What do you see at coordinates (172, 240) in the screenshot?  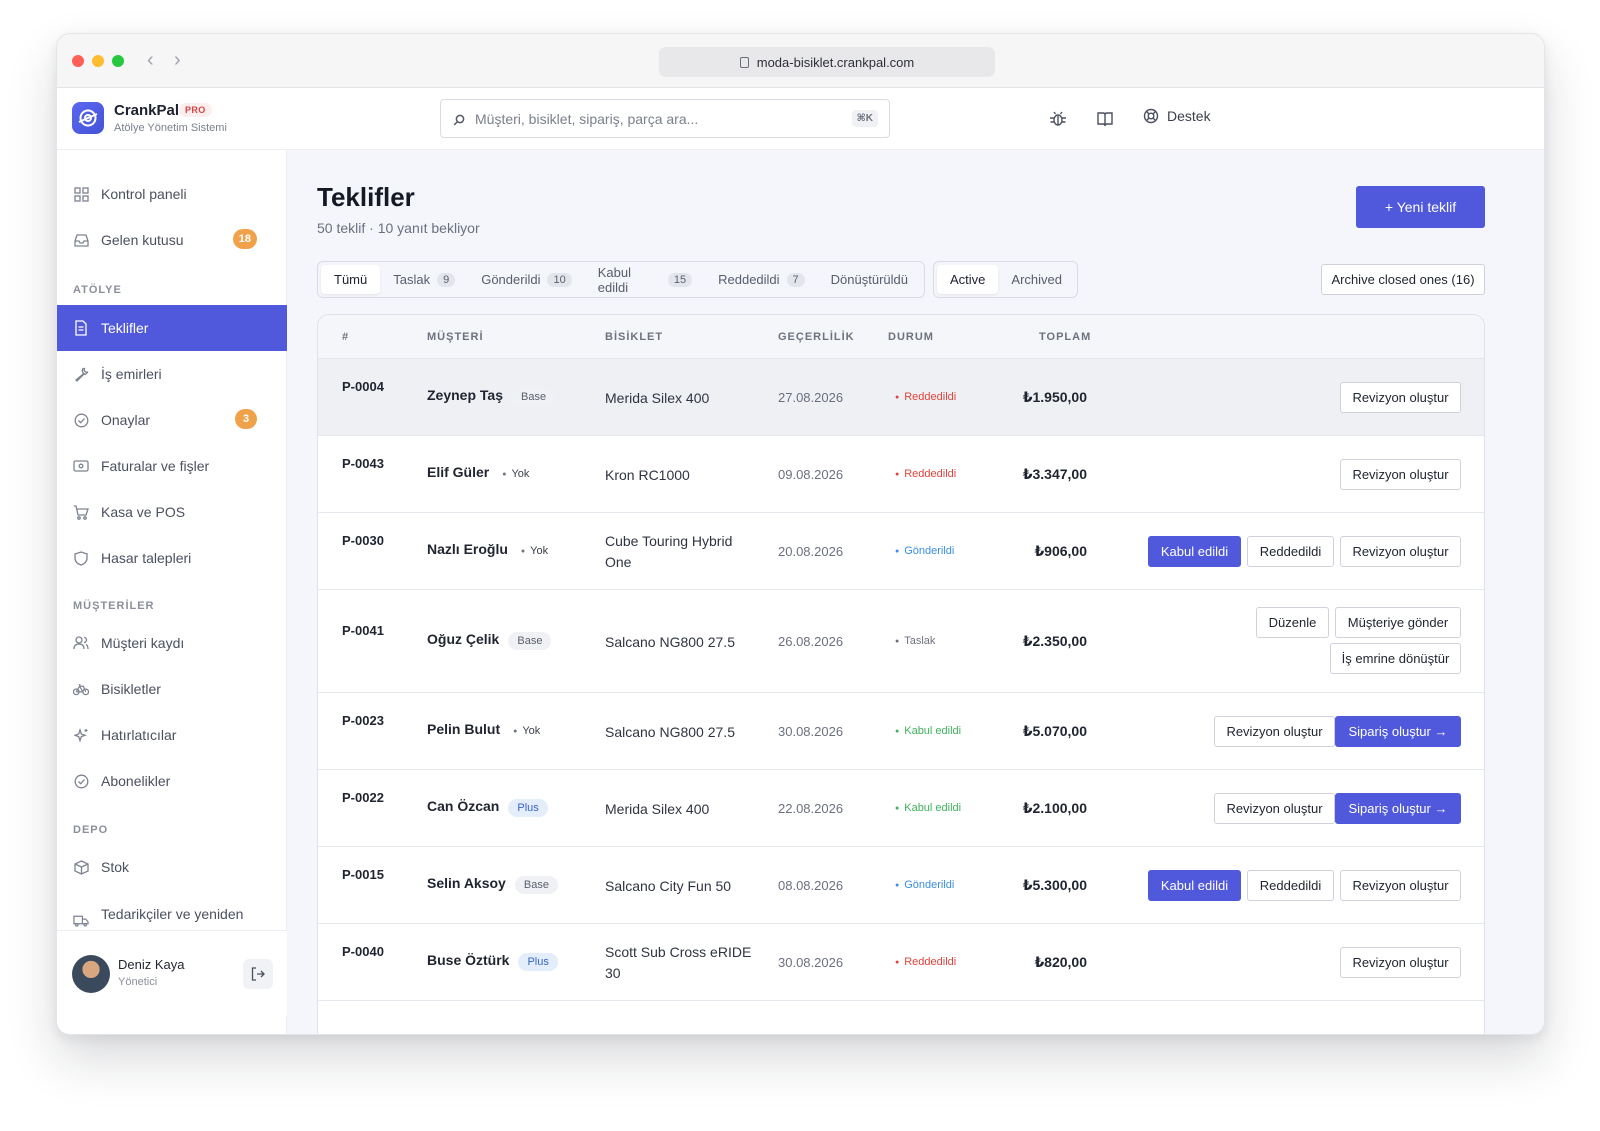 I see `sidebar-item-inbox: Gelen kutusu 18` at bounding box center [172, 240].